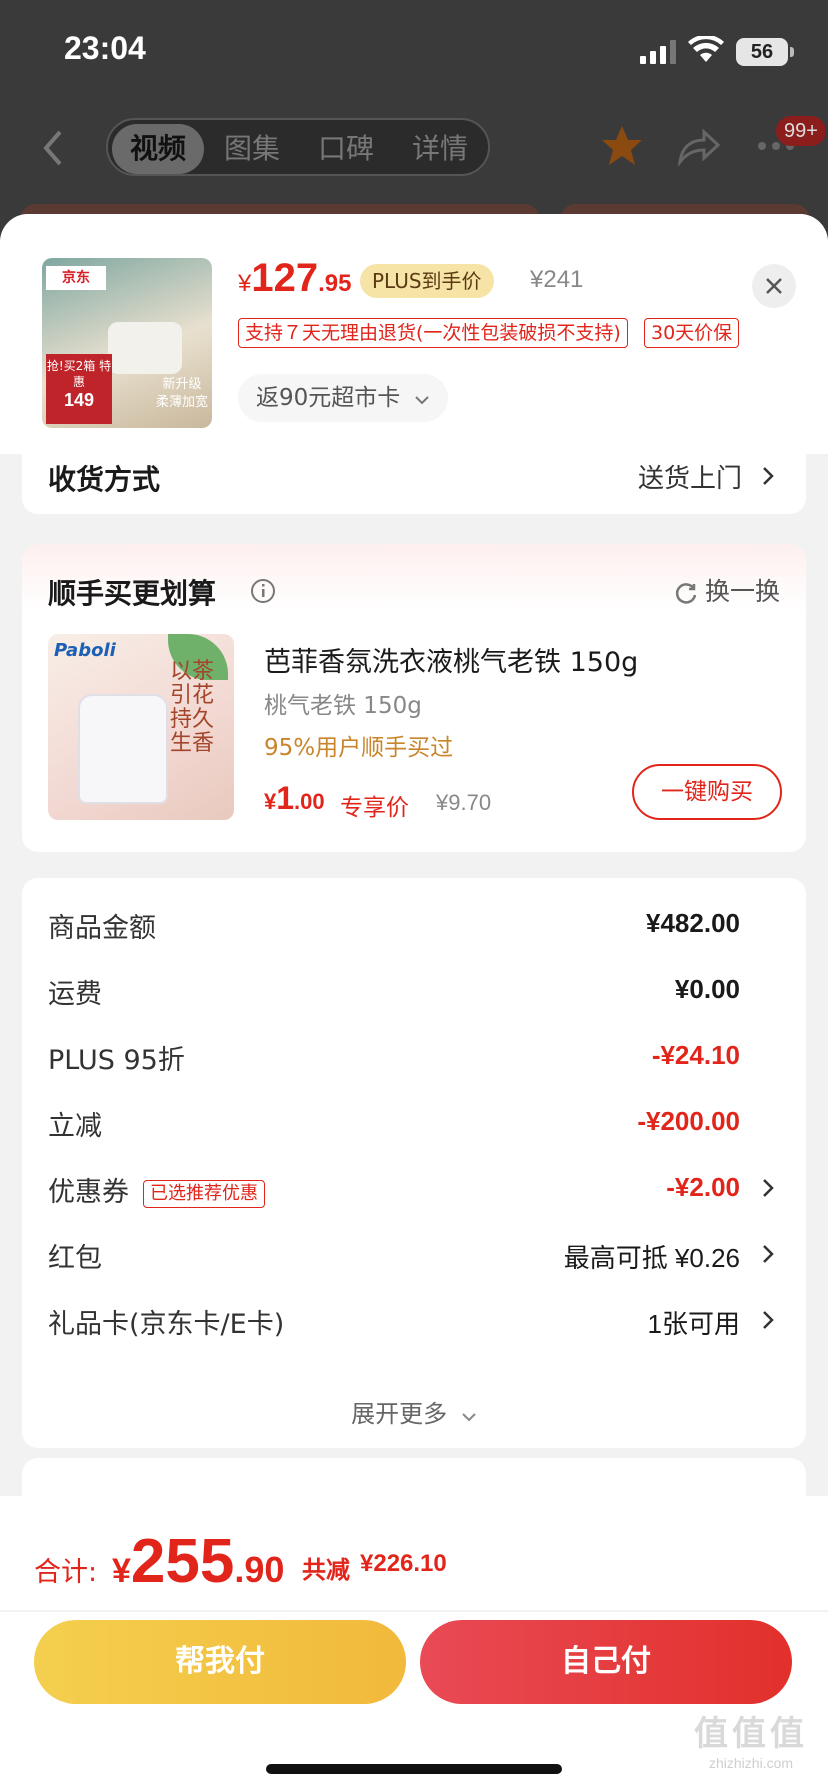 The image size is (828, 1792). What do you see at coordinates (285, 278) in the screenshot?
I see `price-integer: 127` at bounding box center [285, 278].